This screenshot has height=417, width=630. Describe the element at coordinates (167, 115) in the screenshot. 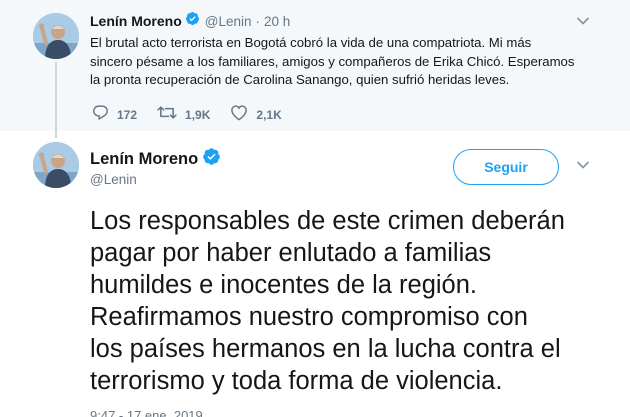

I see `retweet-icon` at that location.